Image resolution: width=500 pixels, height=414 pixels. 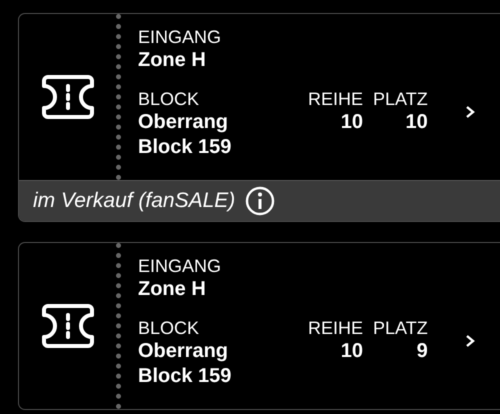 What do you see at coordinates (260, 201) in the screenshot?
I see `info-icon` at bounding box center [260, 201].